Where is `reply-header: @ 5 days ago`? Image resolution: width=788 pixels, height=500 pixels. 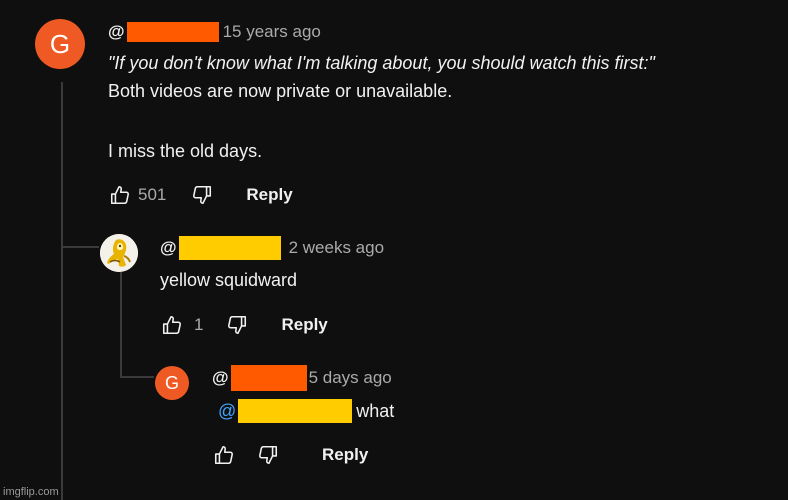 reply-header: @ 5 days ago is located at coordinates (302, 378).